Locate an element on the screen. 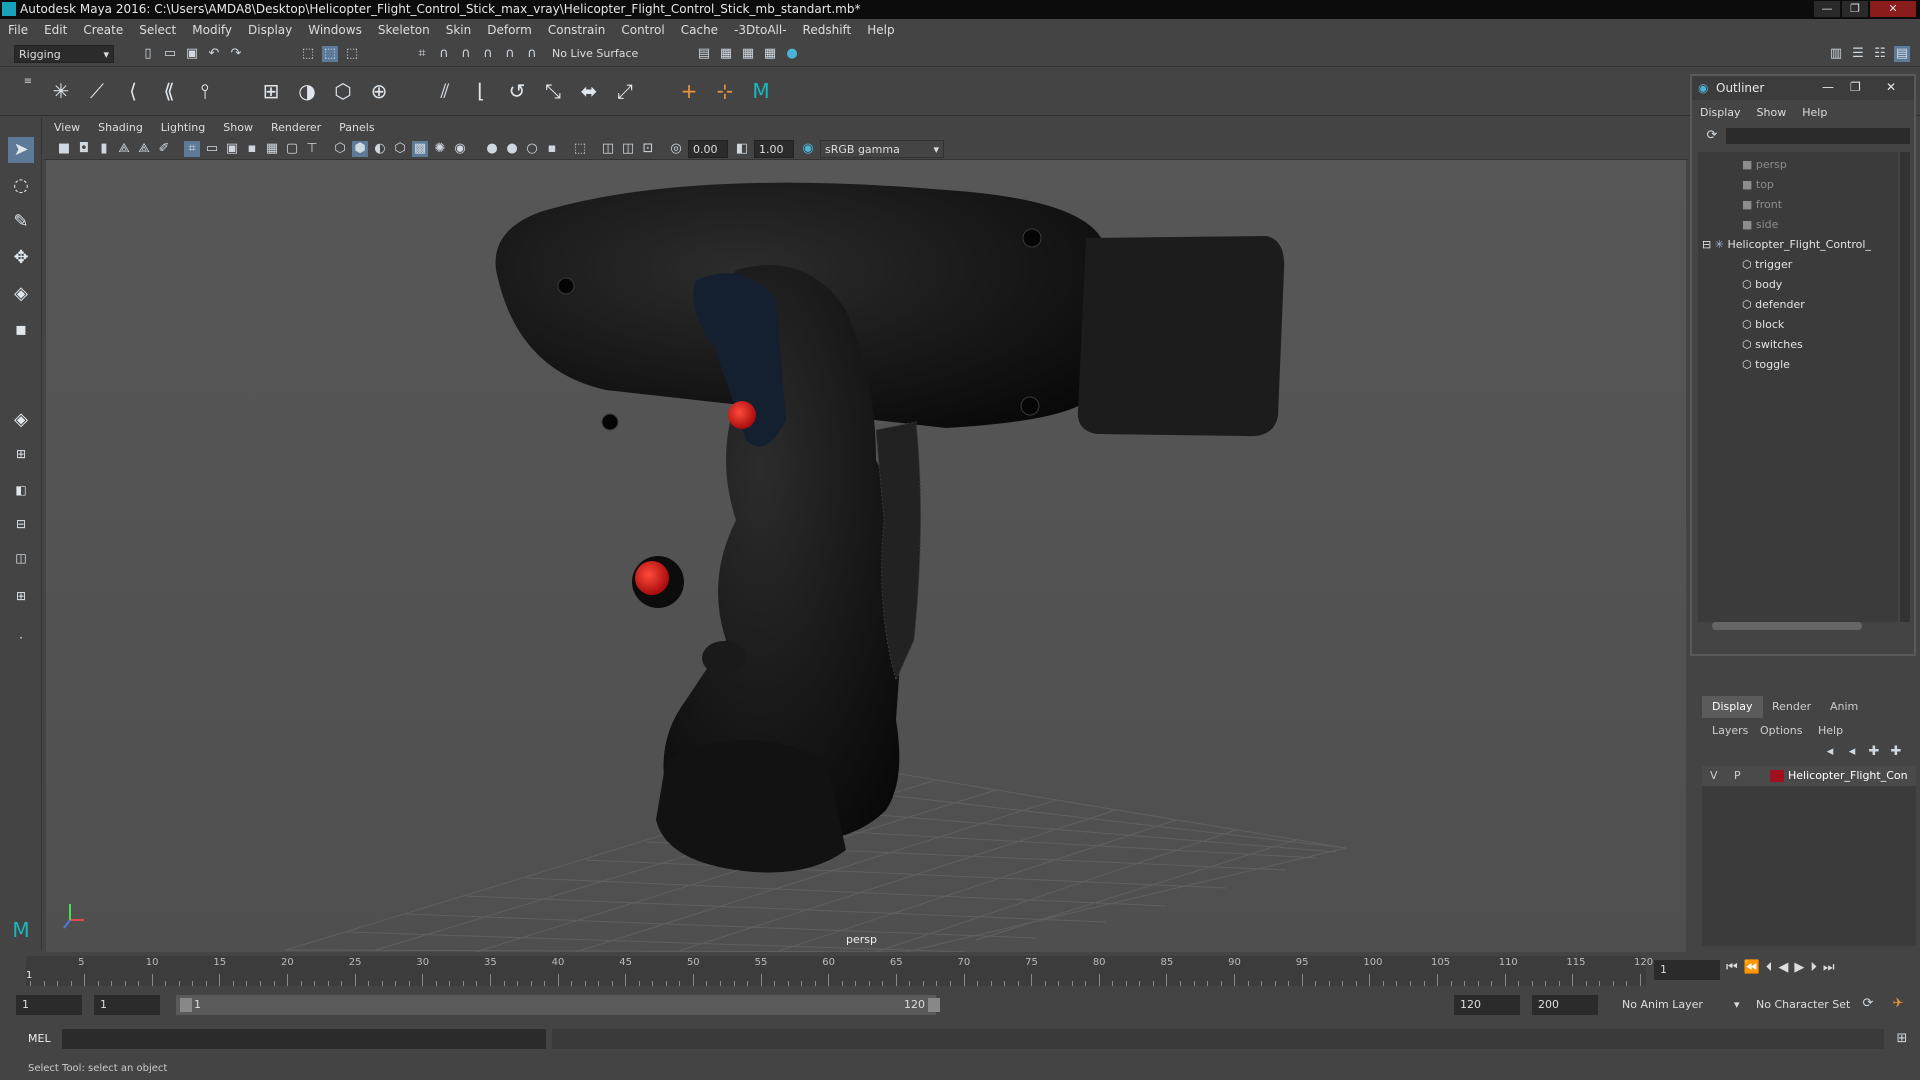 This screenshot has height=1080, width=1920. locator-joint-icon: ⊹ is located at coordinates (725, 91).